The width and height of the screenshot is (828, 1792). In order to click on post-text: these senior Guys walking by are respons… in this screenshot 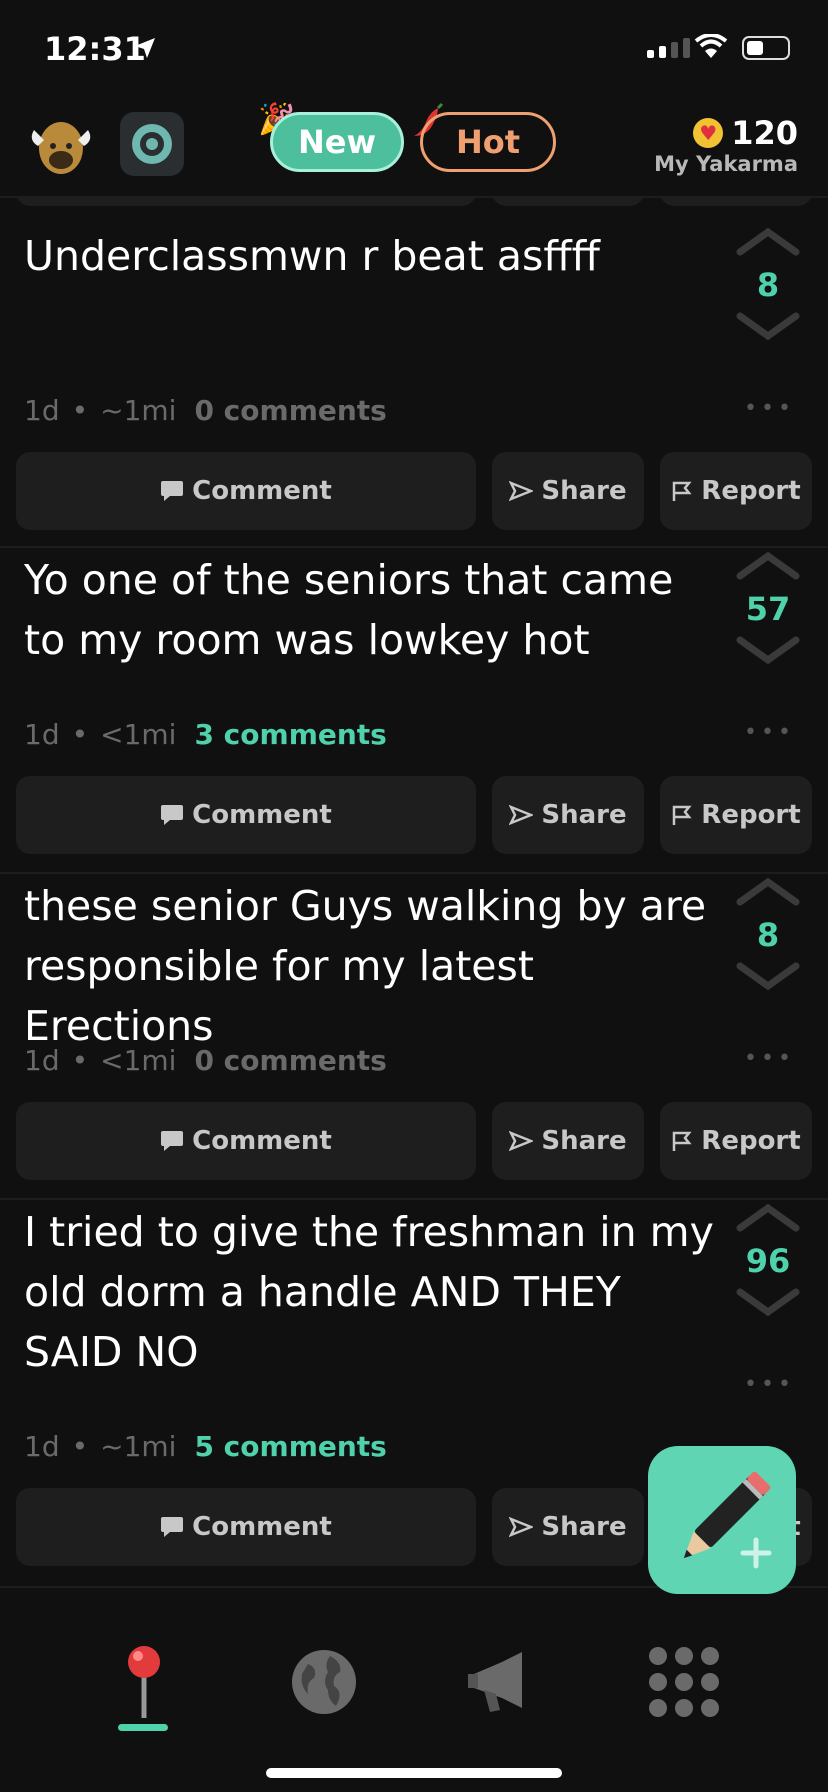, I will do `click(369, 966)`.